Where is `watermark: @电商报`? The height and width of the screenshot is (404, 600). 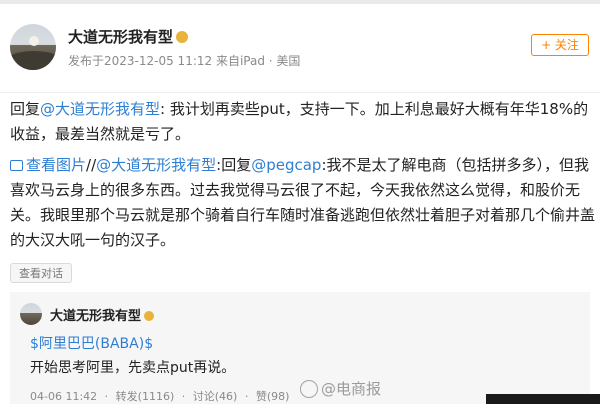
watermark: @电商报 is located at coordinates (340, 388).